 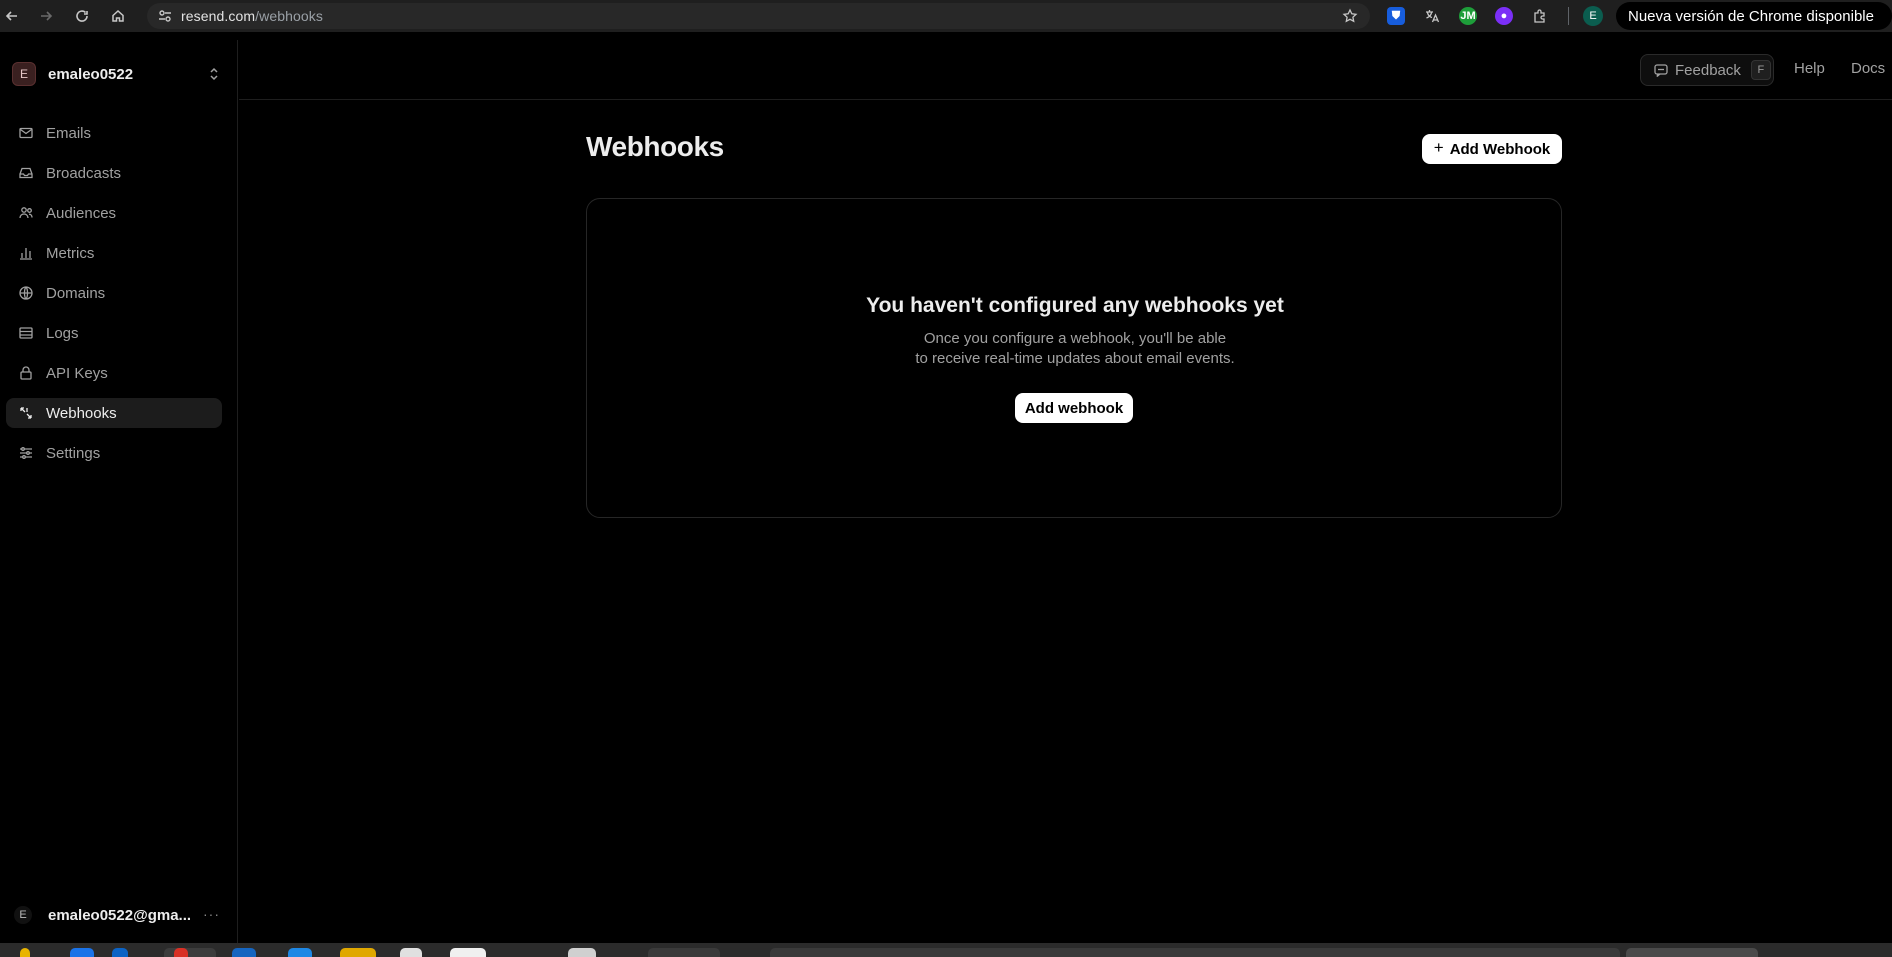 I want to click on help-link: Help, so click(x=1809, y=68).